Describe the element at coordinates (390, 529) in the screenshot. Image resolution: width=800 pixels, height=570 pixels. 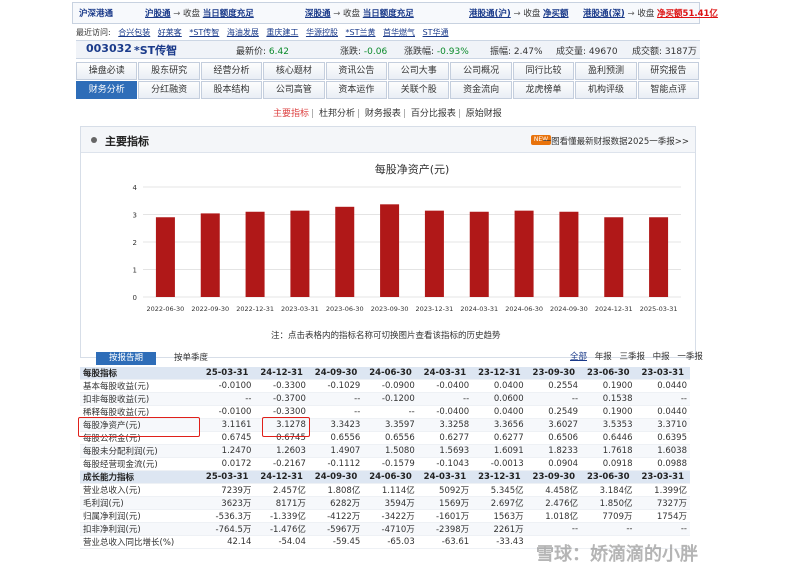
I see `cell-value: -4710万` at that location.